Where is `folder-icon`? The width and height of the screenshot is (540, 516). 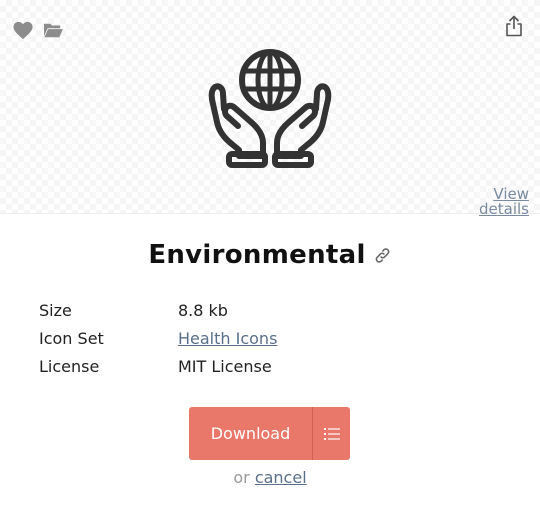 folder-icon is located at coordinates (53, 30).